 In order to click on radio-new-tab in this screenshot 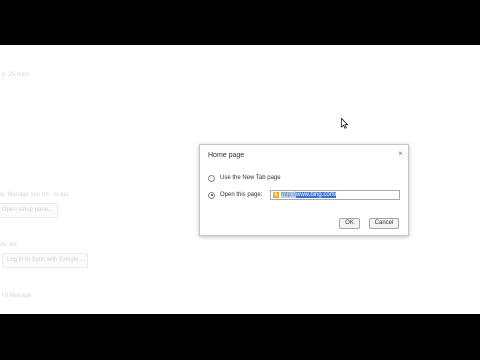, I will do `click(211, 178)`.